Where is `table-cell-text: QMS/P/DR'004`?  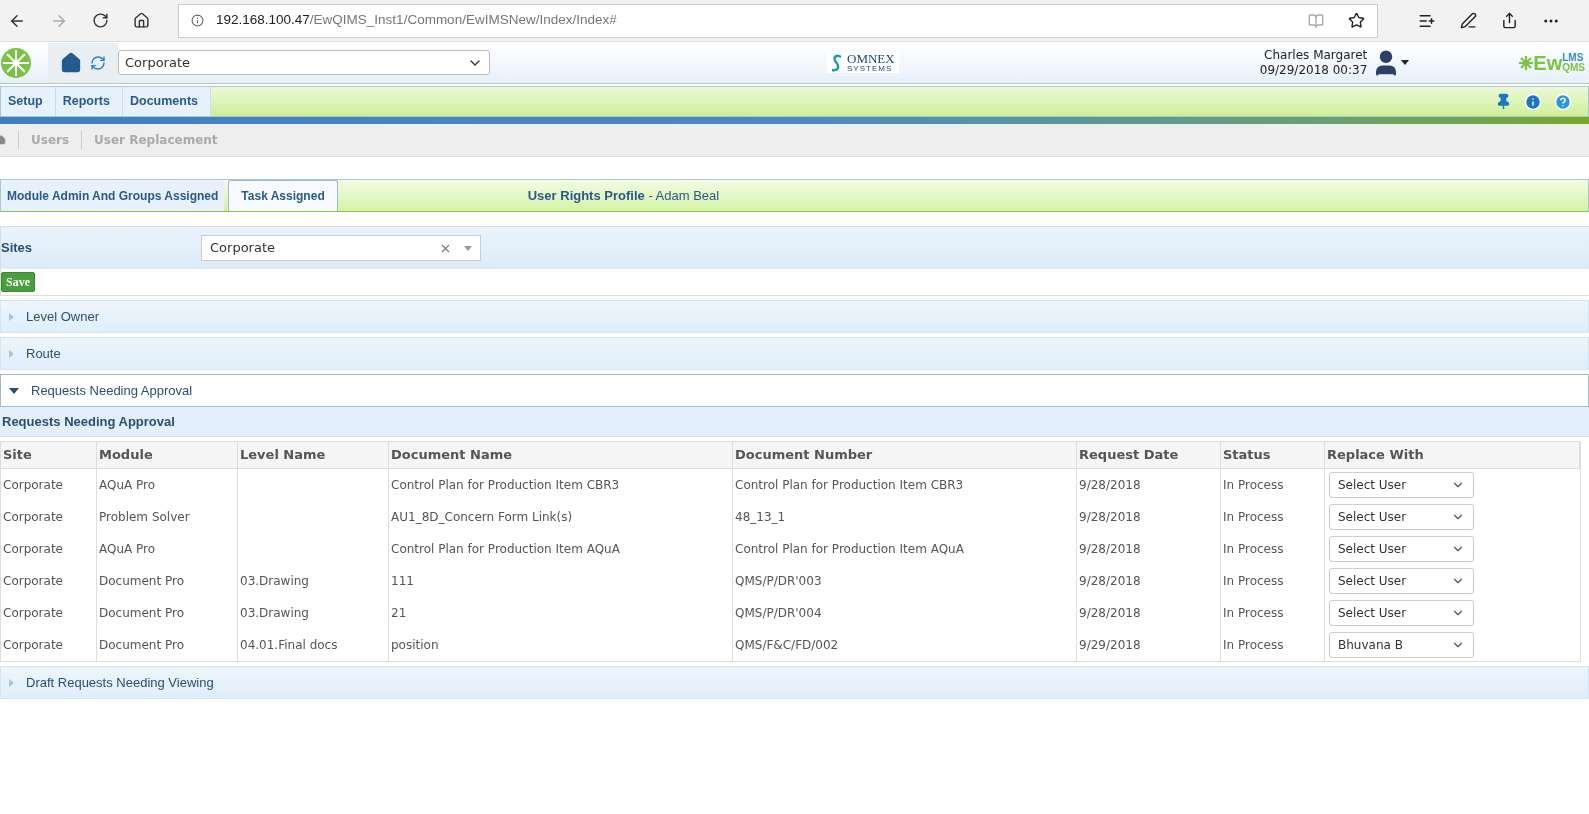
table-cell-text: QMS/P/DR'004 is located at coordinates (778, 613).